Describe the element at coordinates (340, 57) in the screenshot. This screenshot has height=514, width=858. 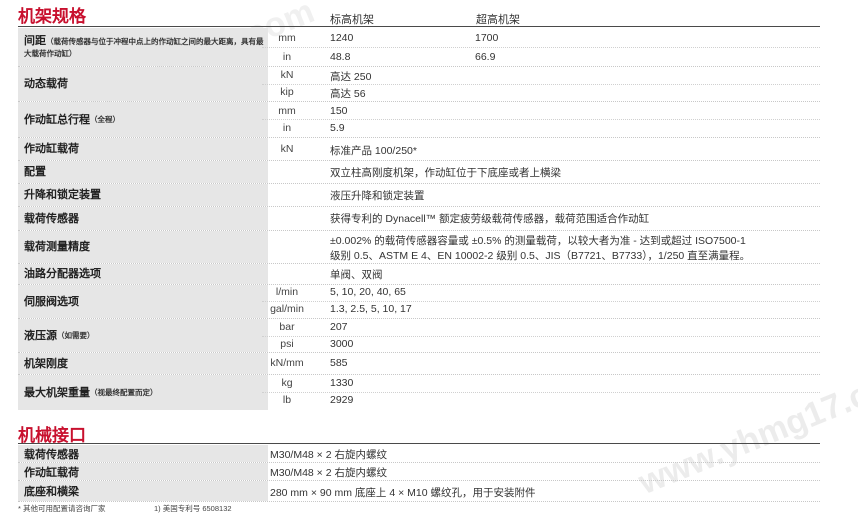
I see `row-value-standard: 48.8` at that location.